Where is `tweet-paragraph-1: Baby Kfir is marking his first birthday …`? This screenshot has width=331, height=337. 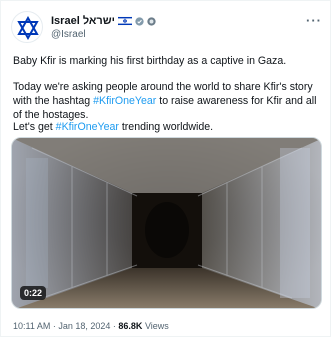
tweet-paragraph-1: Baby Kfir is marking his first birthday … is located at coordinates (150, 61).